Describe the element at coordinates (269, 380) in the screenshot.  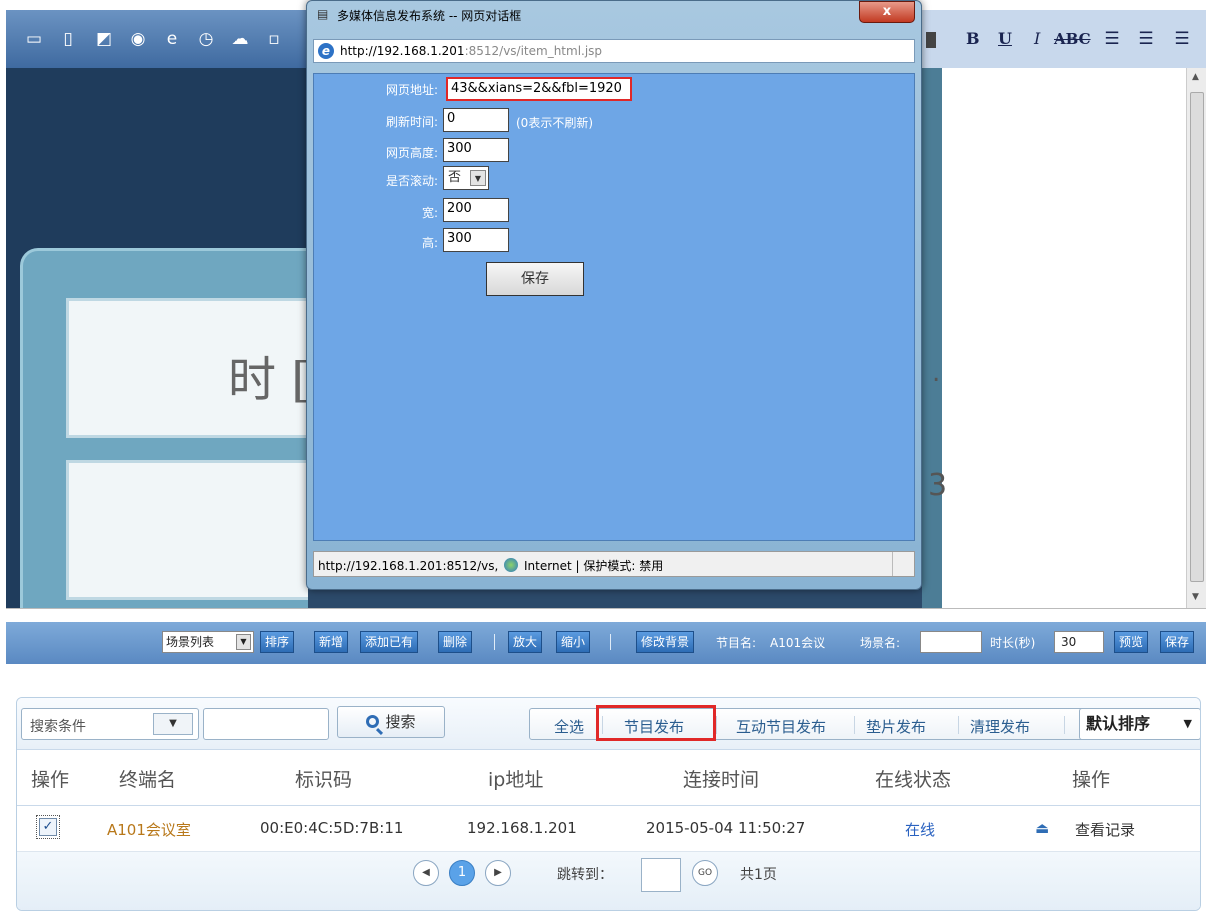
I see `canvas-time-text: 时 [` at that location.